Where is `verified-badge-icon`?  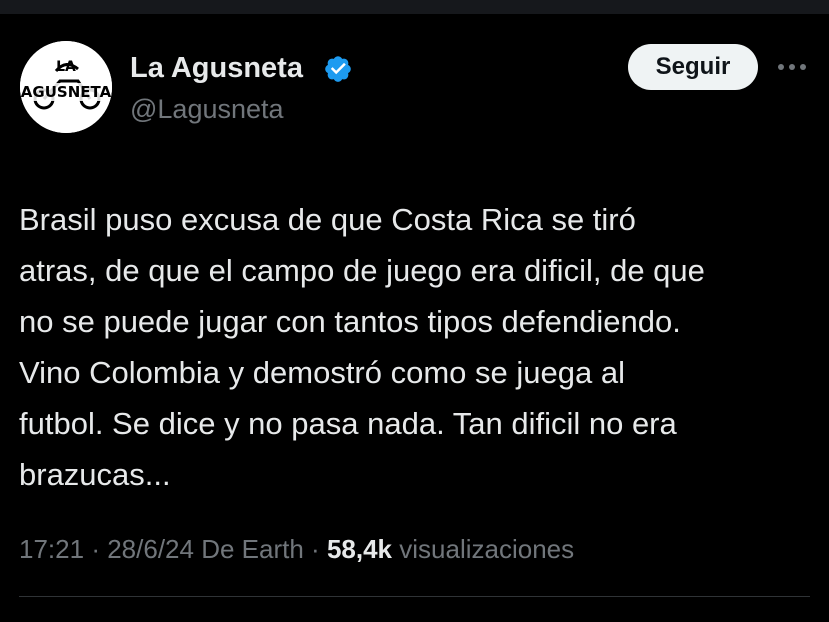 verified-badge-icon is located at coordinates (338, 69).